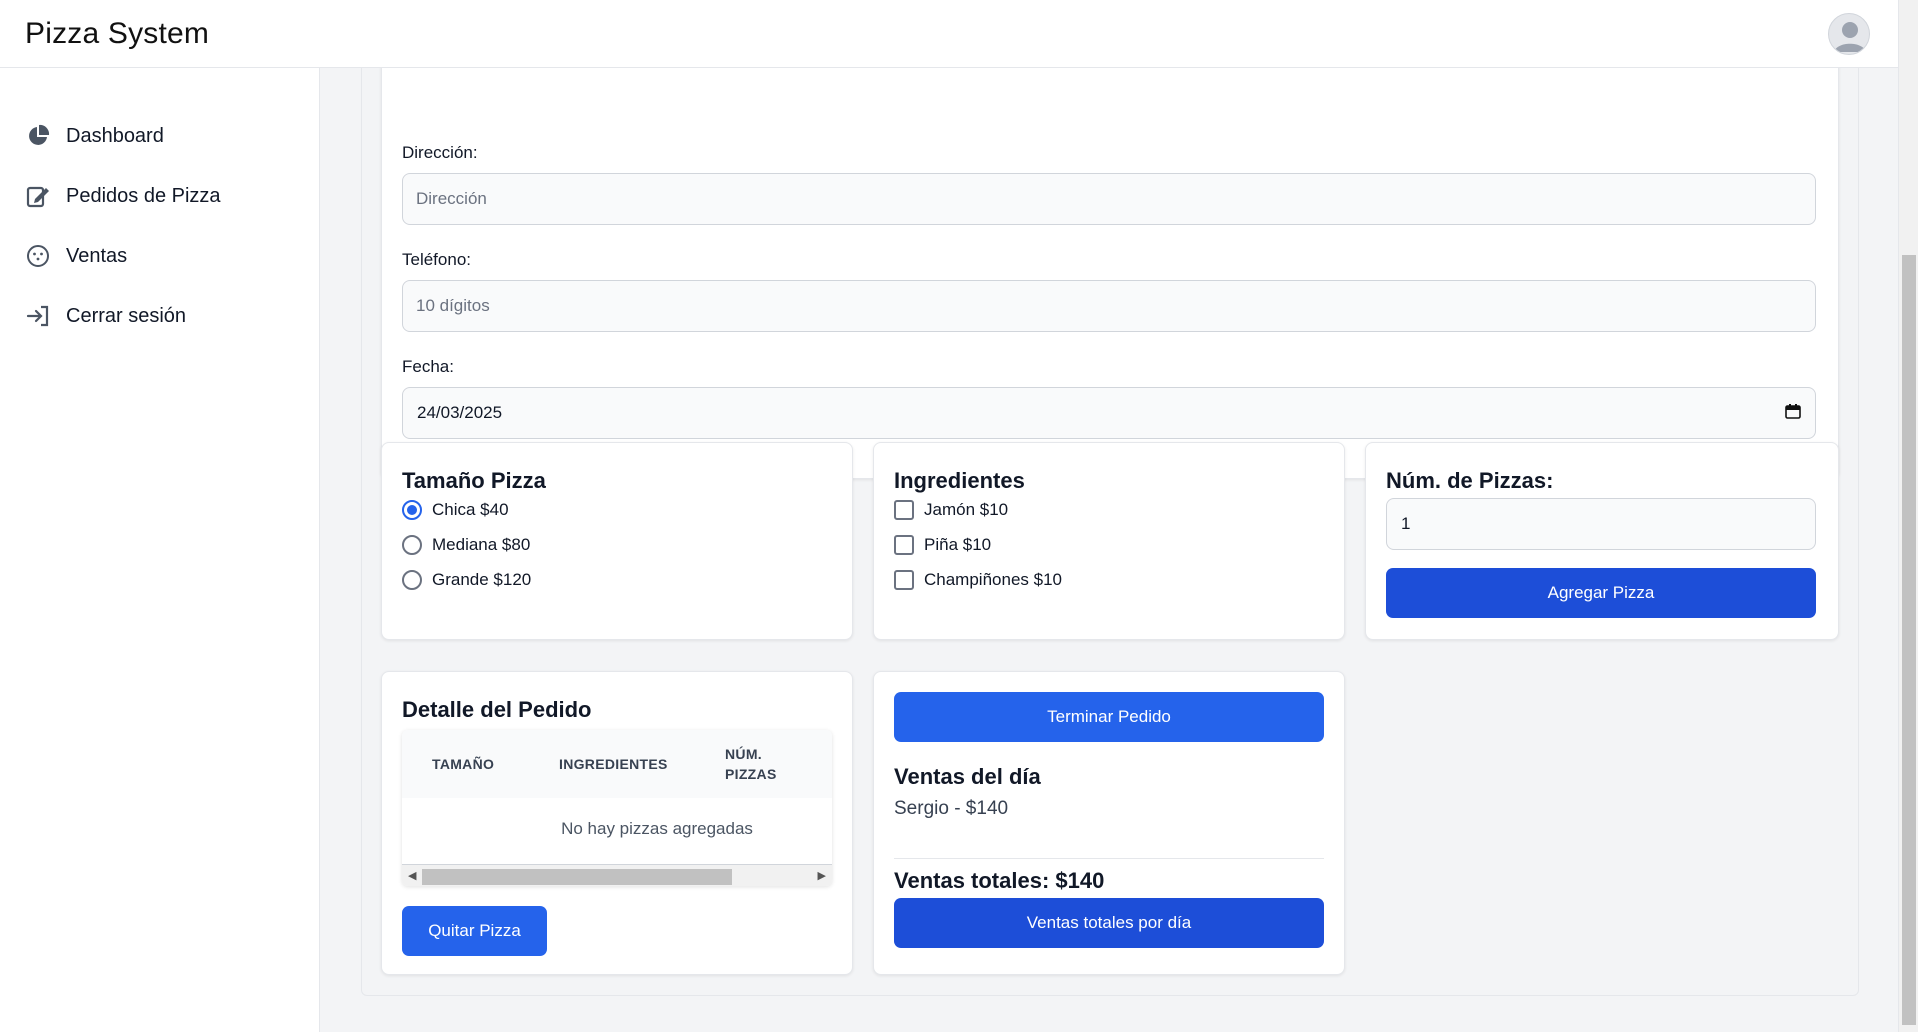 This screenshot has width=1918, height=1032. I want to click on sidebar-item-dashboard: Dashboard, so click(159, 136).